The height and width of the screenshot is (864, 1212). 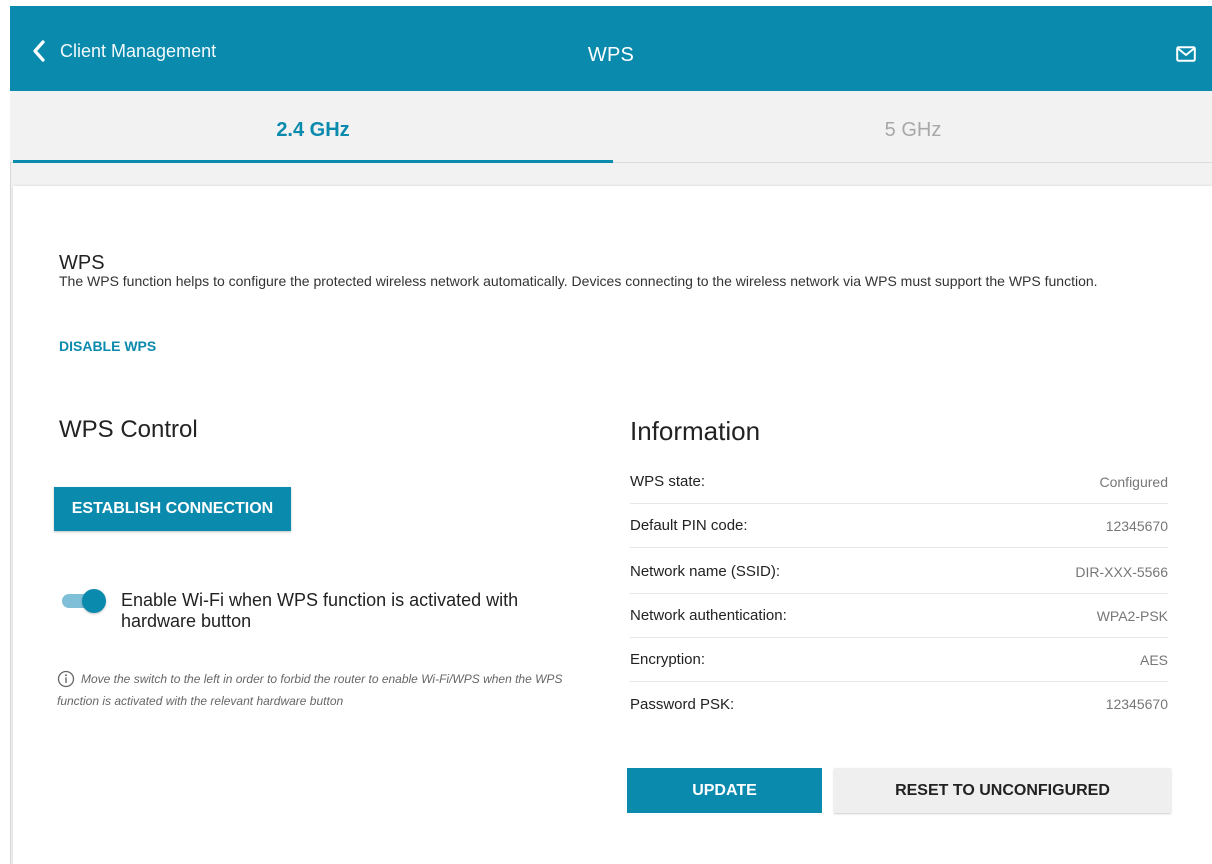 I want to click on info-value: AES, so click(x=1153, y=659).